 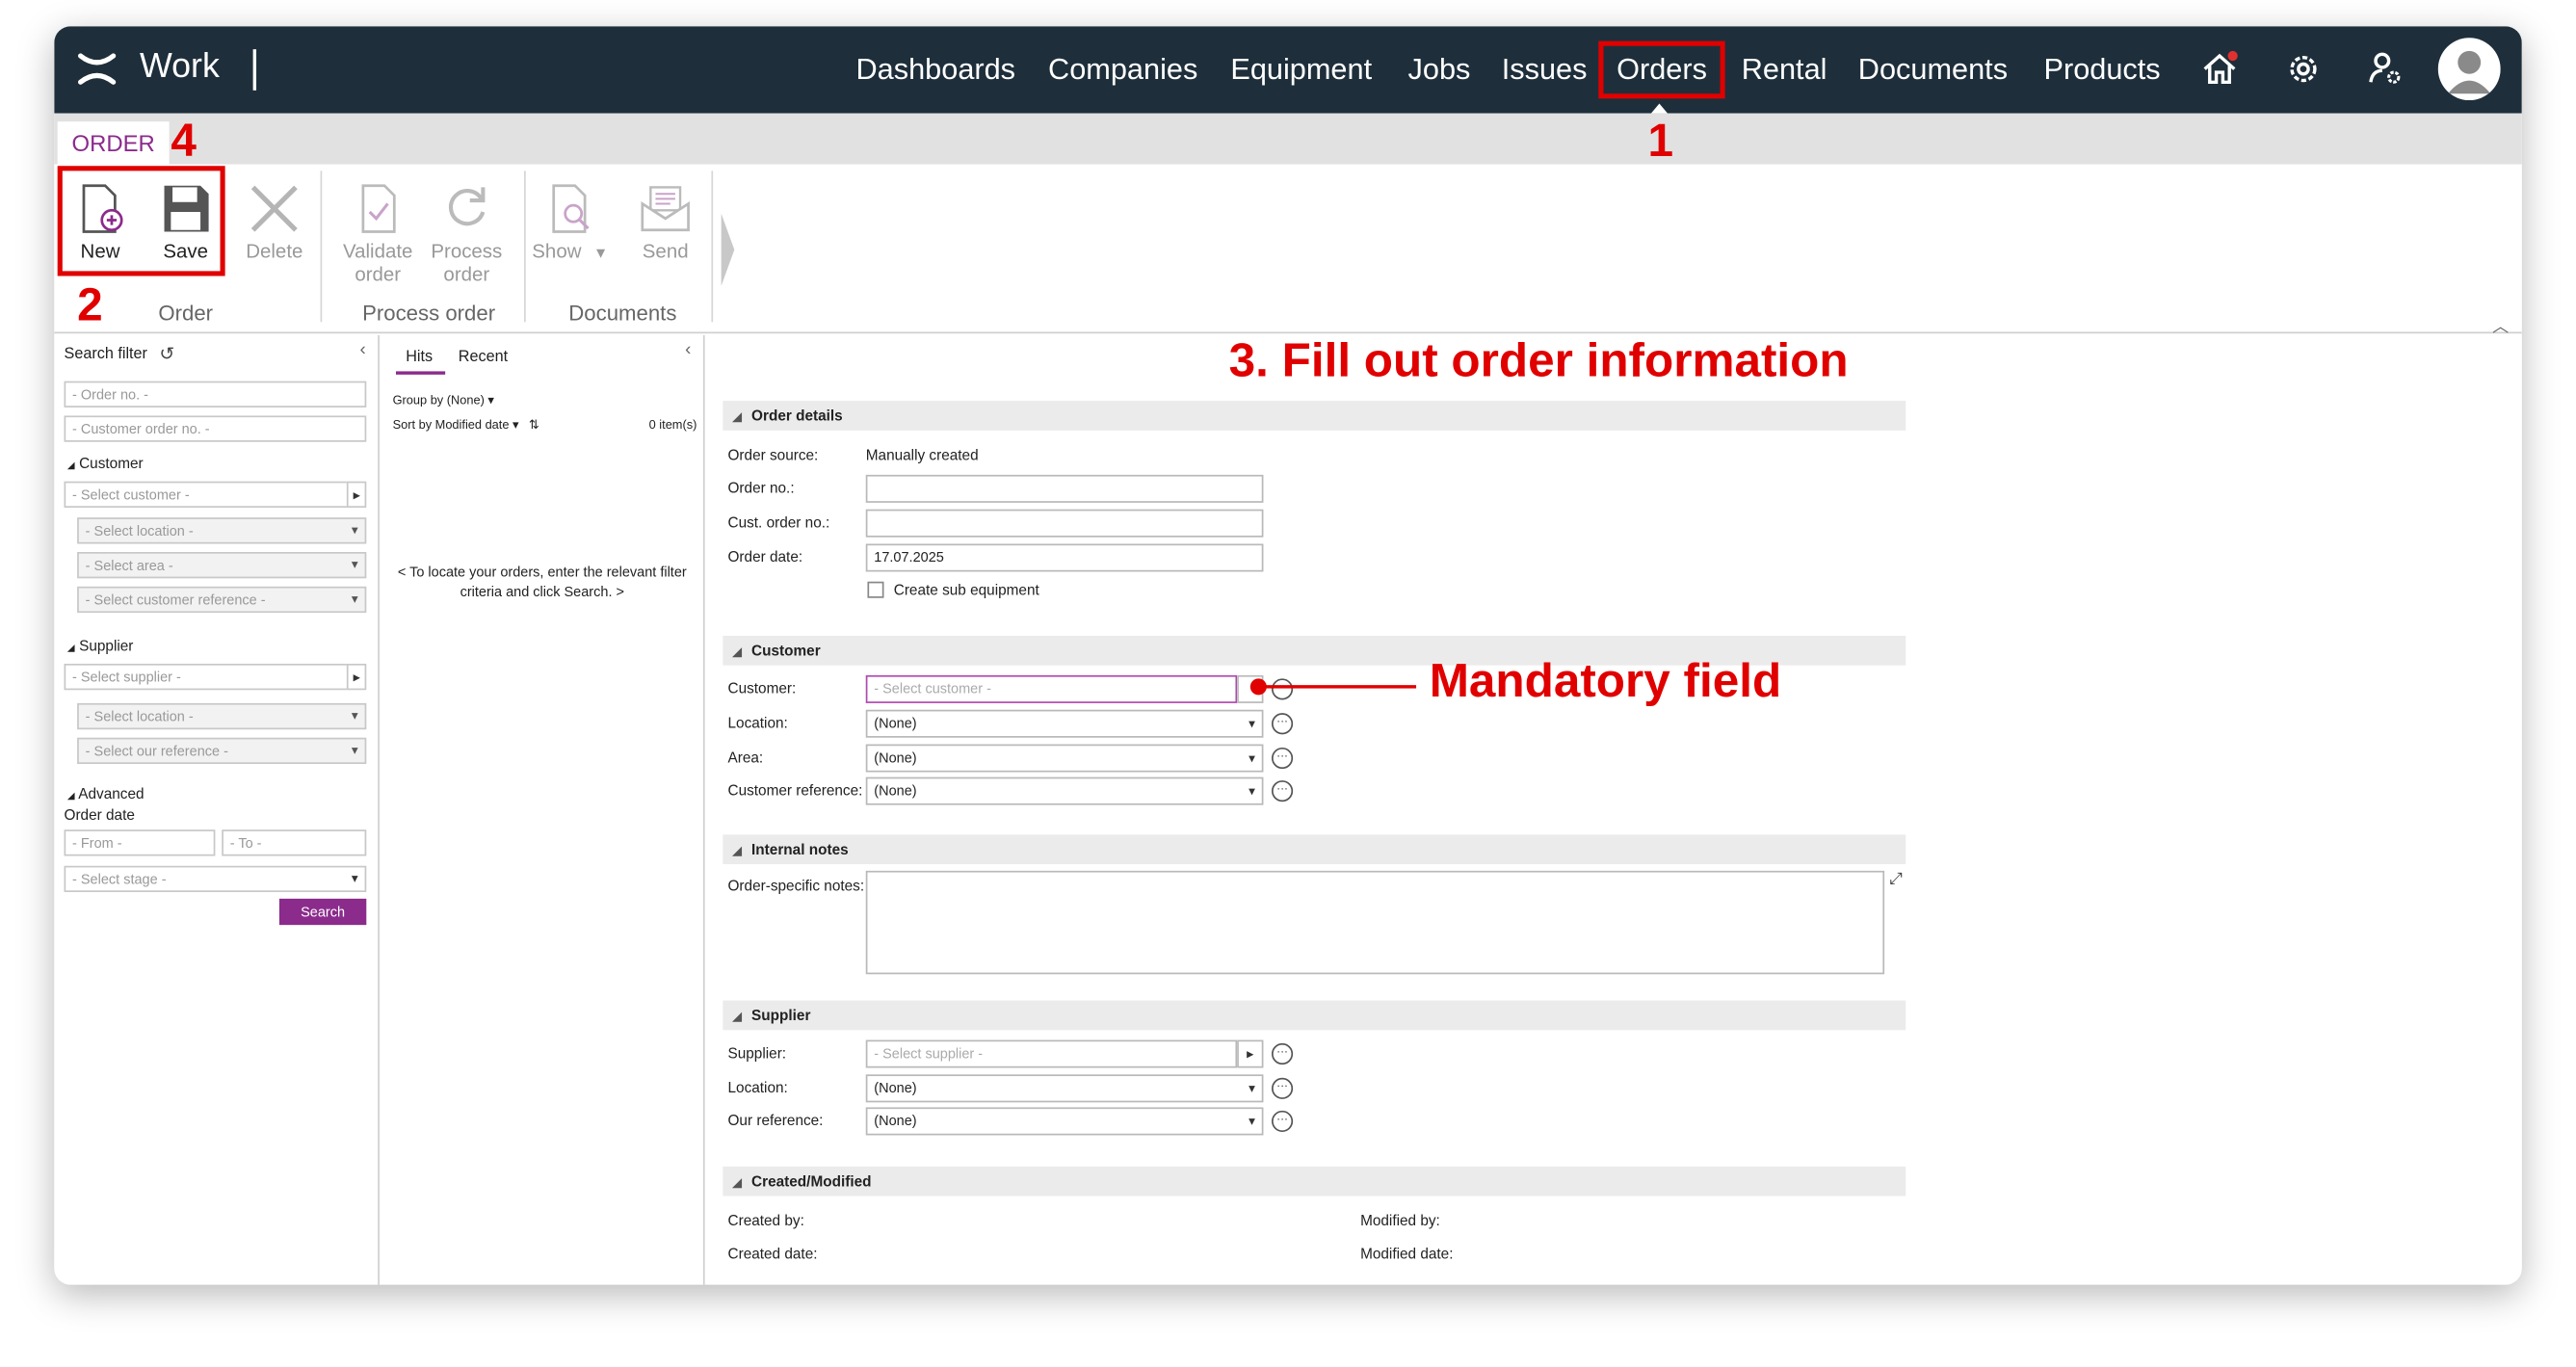 What do you see at coordinates (467, 233) in the screenshot?
I see `process-order-button: Process order` at bounding box center [467, 233].